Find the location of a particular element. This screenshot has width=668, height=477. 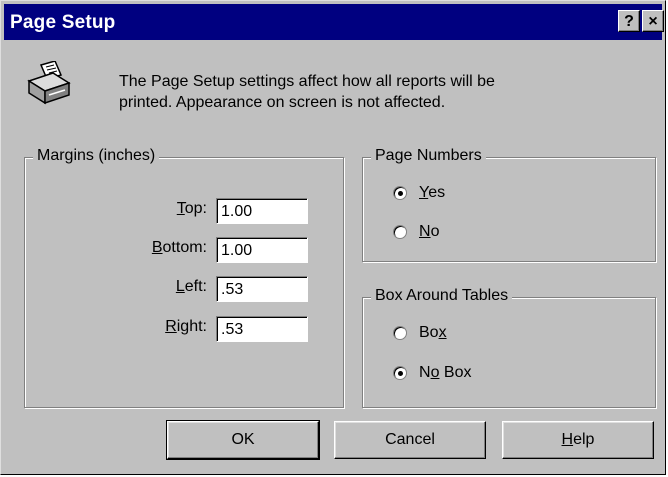

box-label: Box is located at coordinates (433, 333).